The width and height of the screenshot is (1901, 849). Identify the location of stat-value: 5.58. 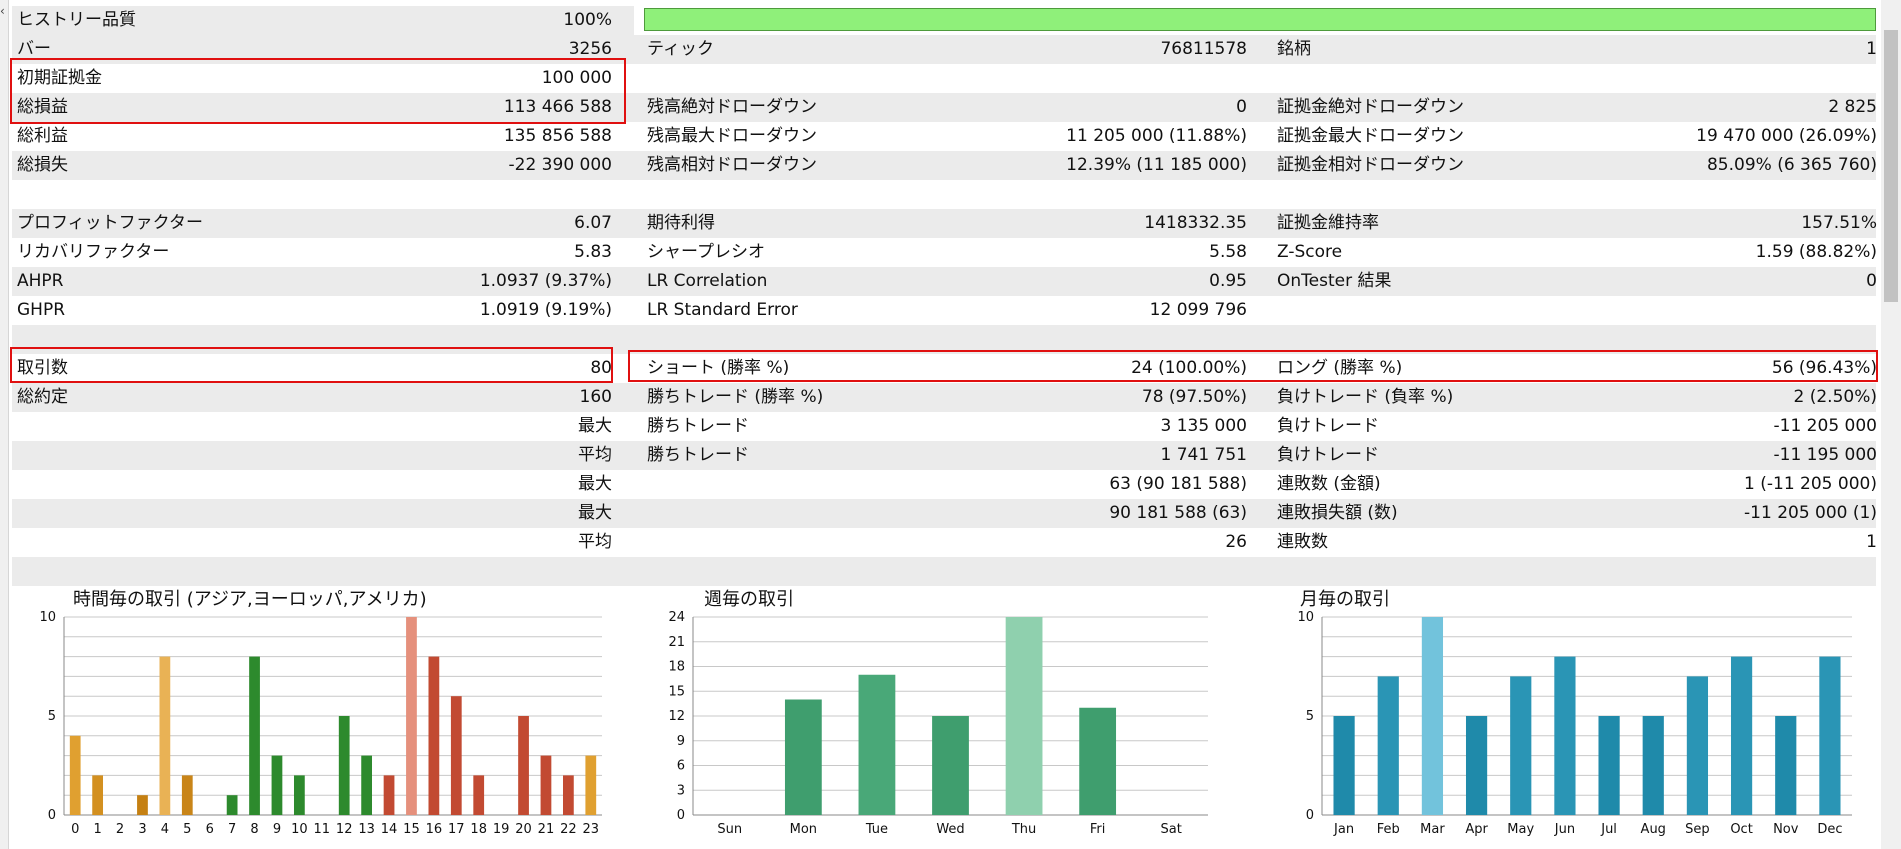
(1228, 252).